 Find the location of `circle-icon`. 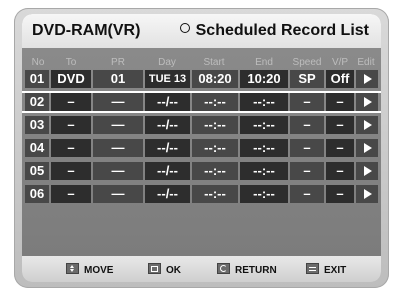

circle-icon is located at coordinates (184, 28).